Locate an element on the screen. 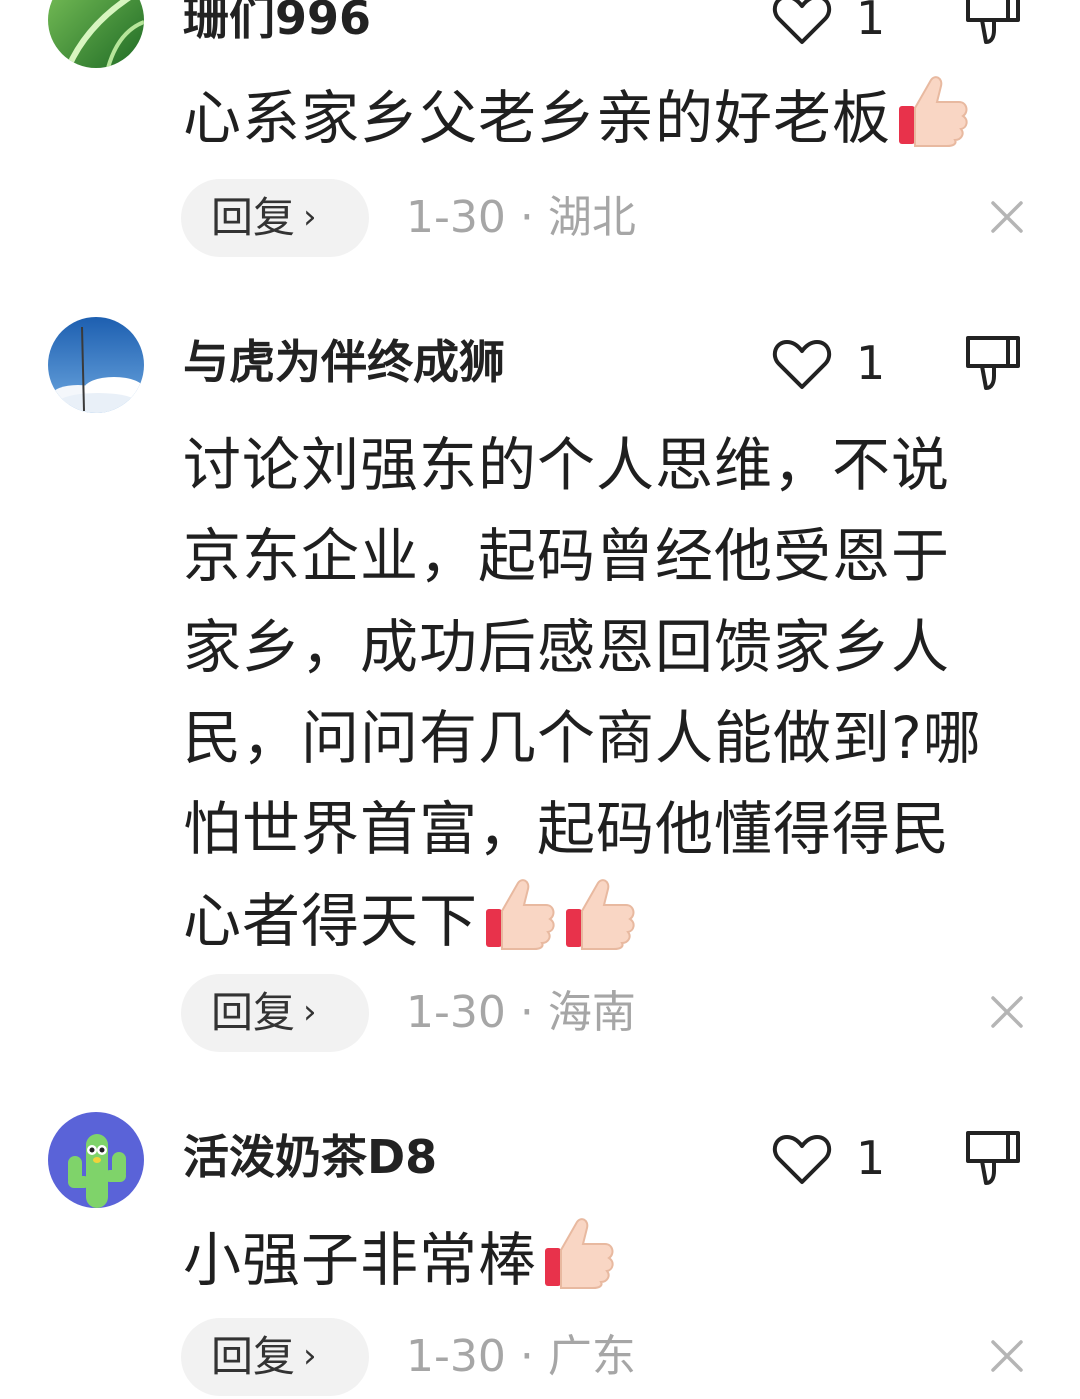 Image resolution: width=1080 pixels, height=1399 pixels. username: 珊们996 is located at coordinates (277, 24).